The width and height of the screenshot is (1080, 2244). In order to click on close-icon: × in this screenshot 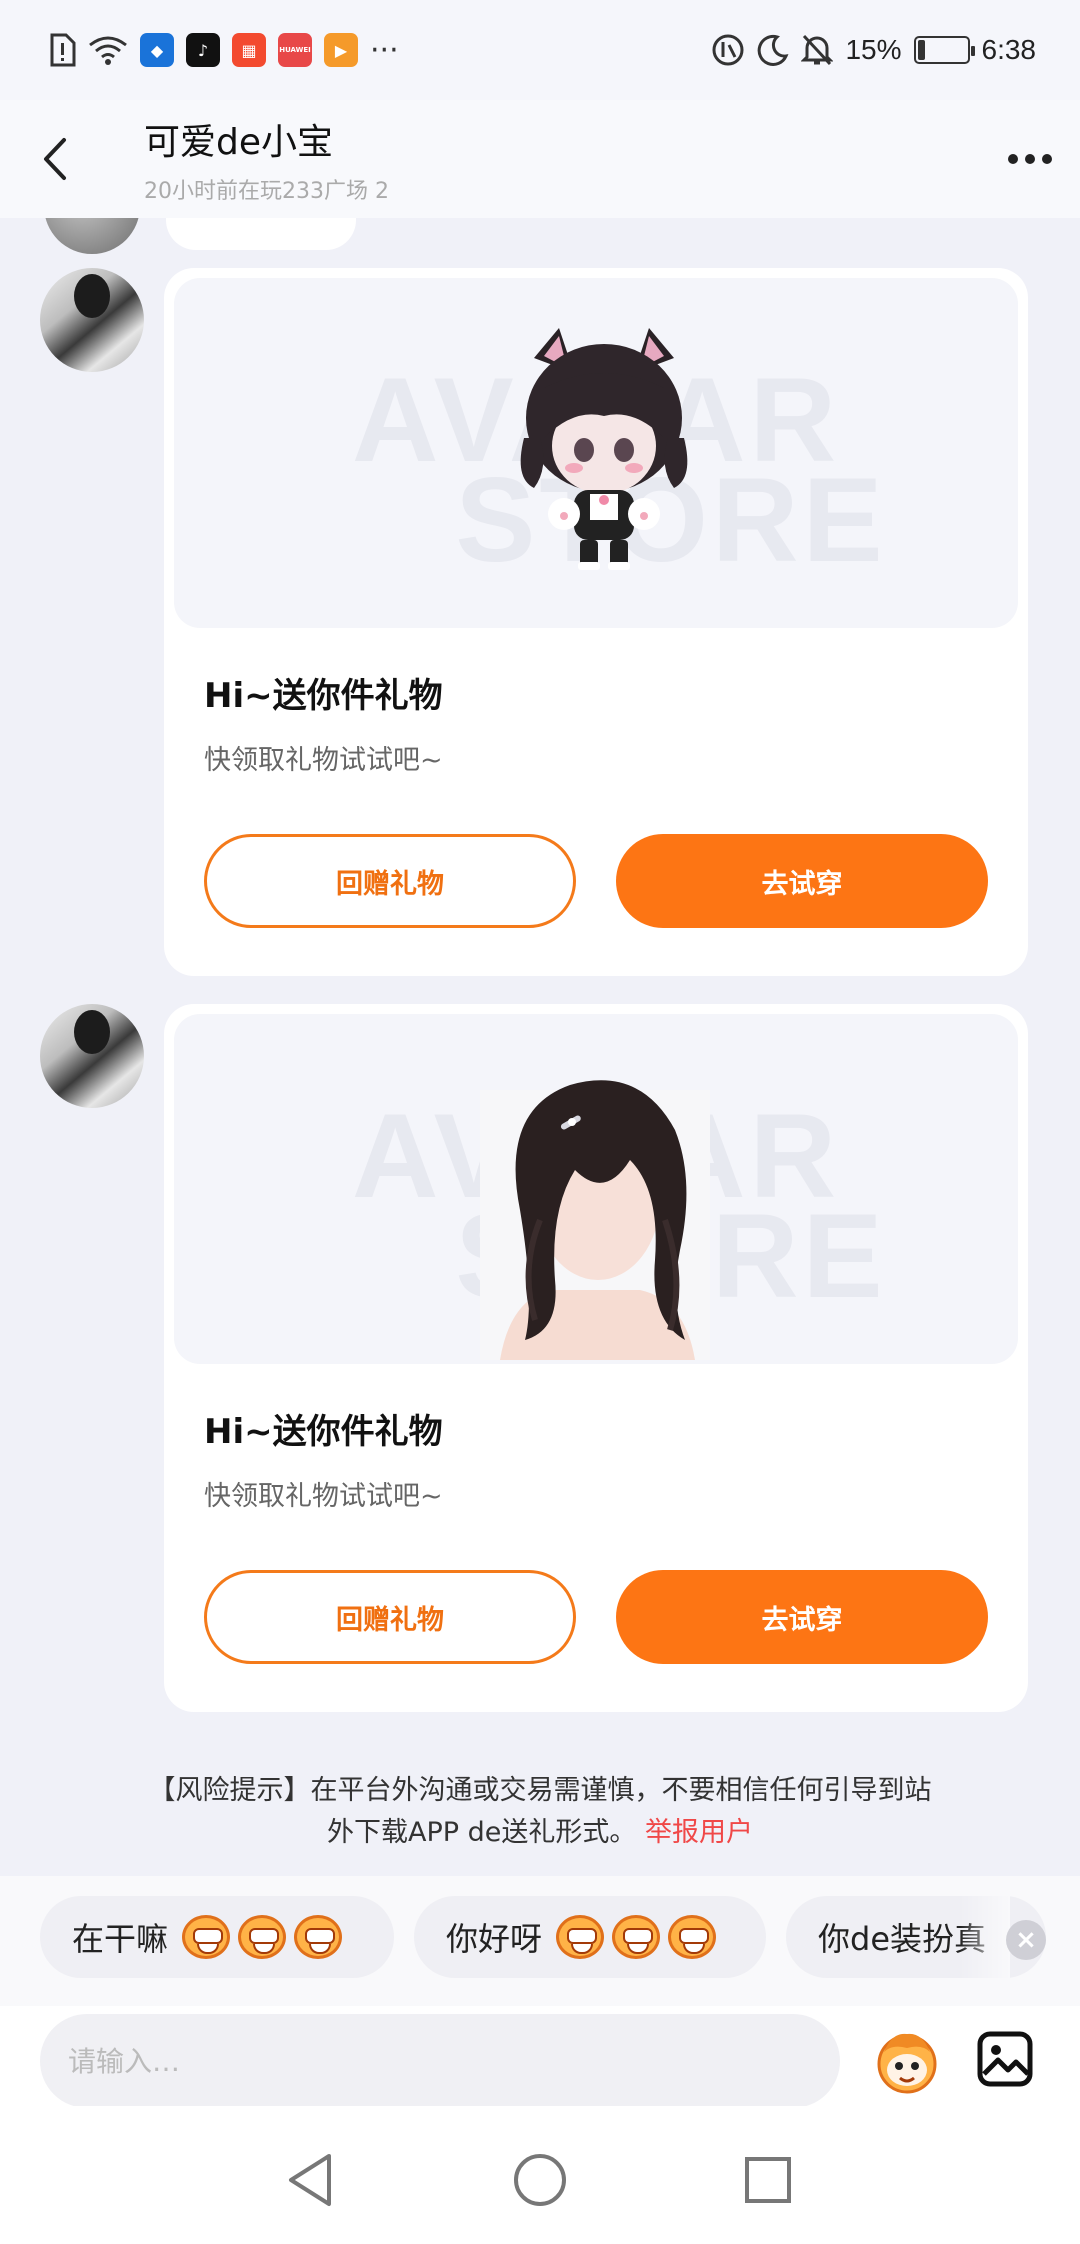, I will do `click(1026, 1940)`.